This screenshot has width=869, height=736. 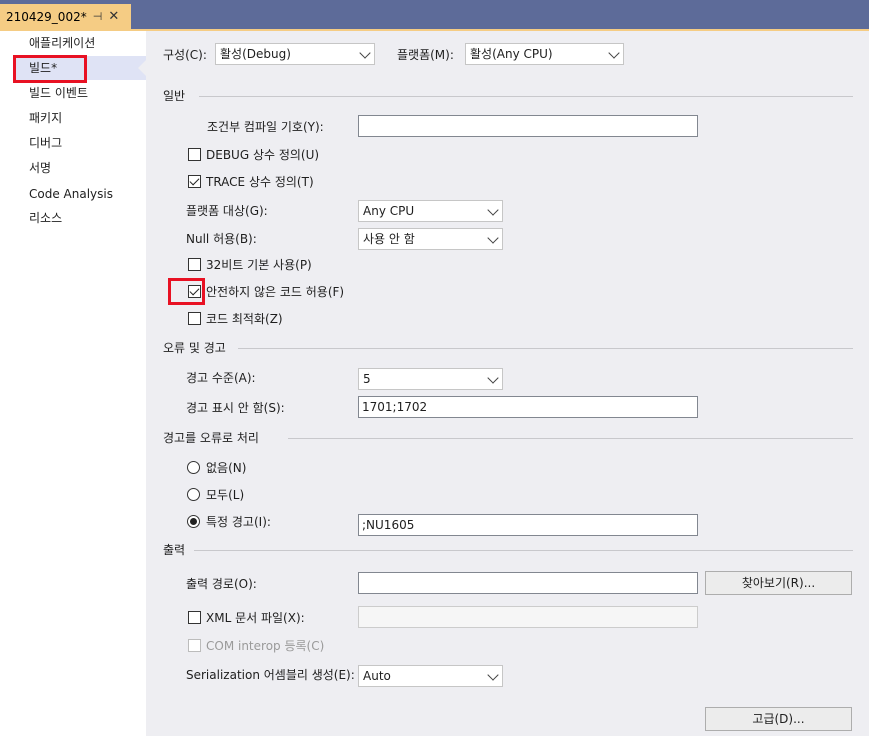 I want to click on platform-dropdown: 활성(Any CPU), so click(x=544, y=54).